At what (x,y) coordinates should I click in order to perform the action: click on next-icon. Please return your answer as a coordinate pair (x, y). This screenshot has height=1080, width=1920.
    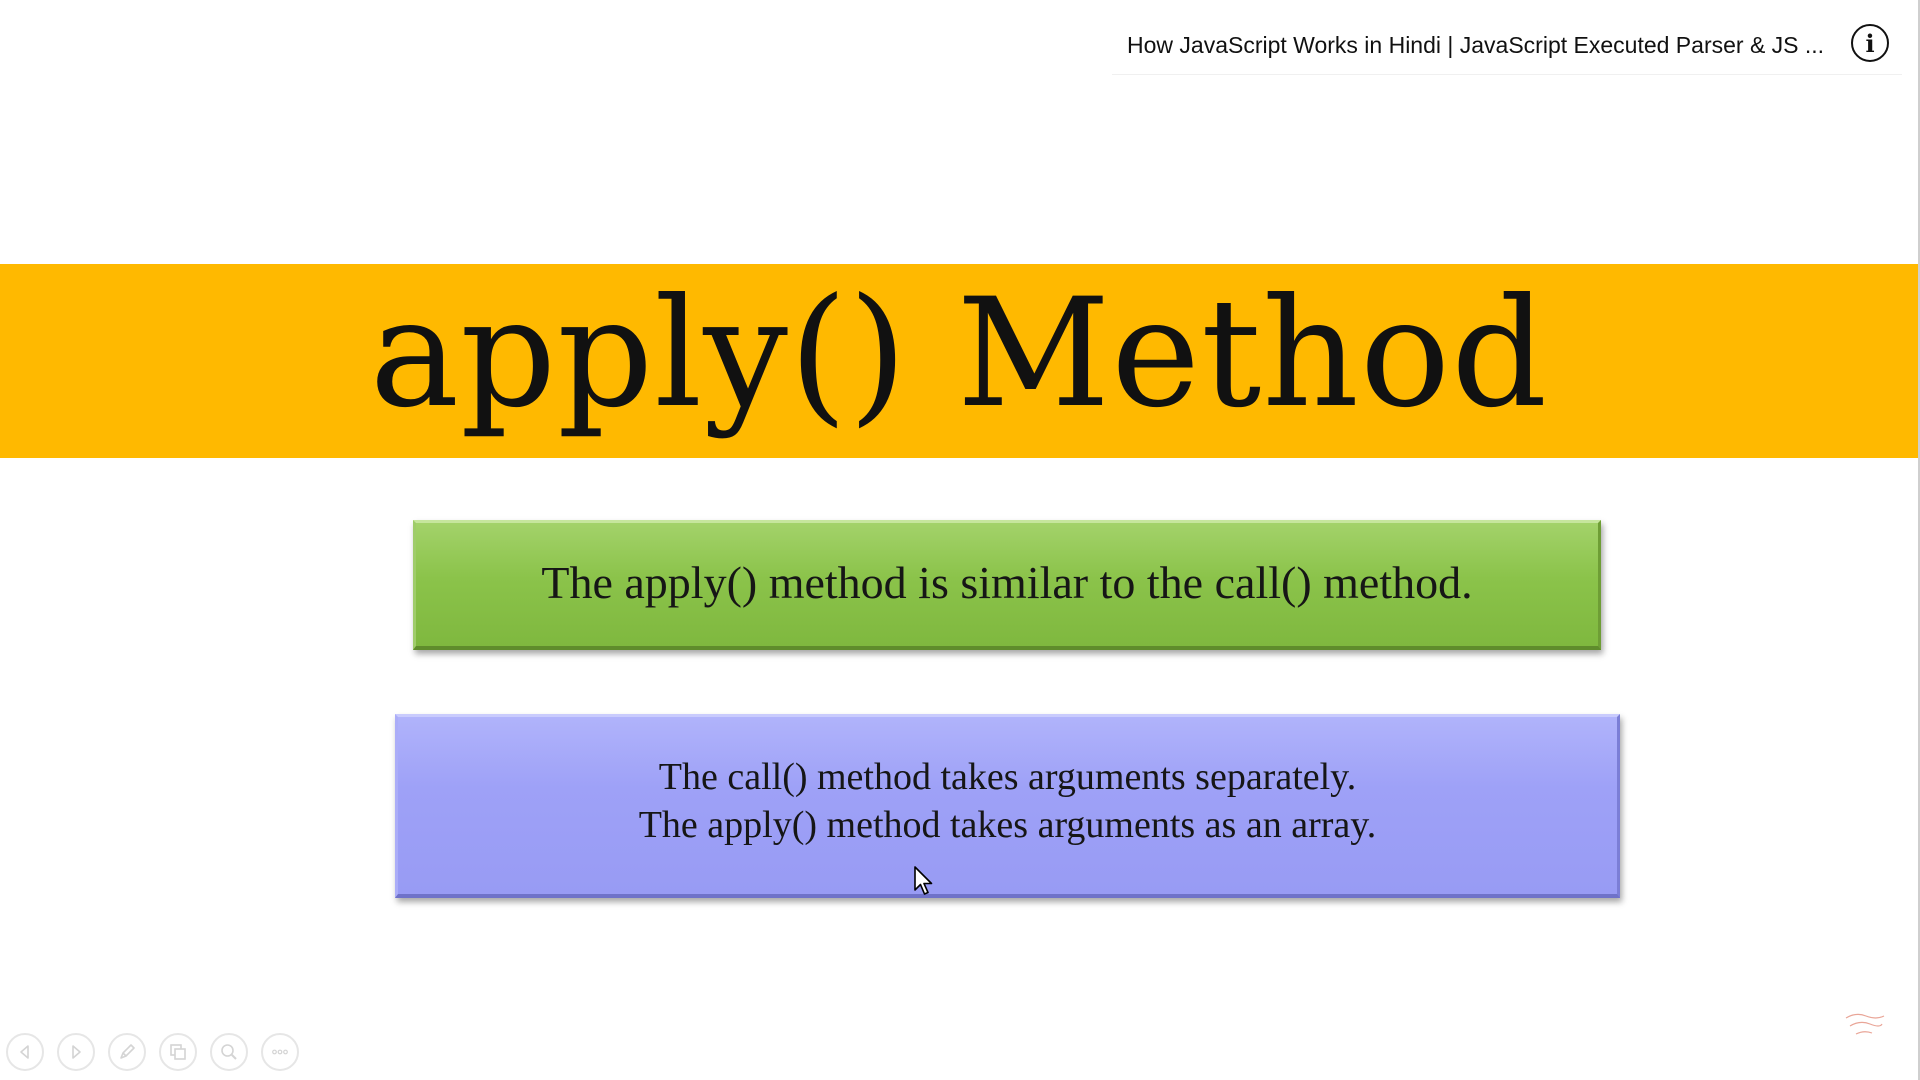
    Looking at the image, I should click on (76, 1052).